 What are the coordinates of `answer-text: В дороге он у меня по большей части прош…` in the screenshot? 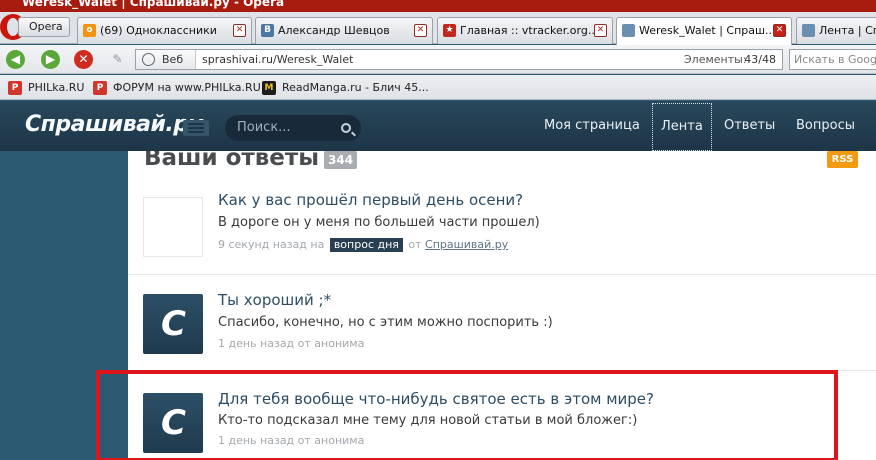 It's located at (379, 222).